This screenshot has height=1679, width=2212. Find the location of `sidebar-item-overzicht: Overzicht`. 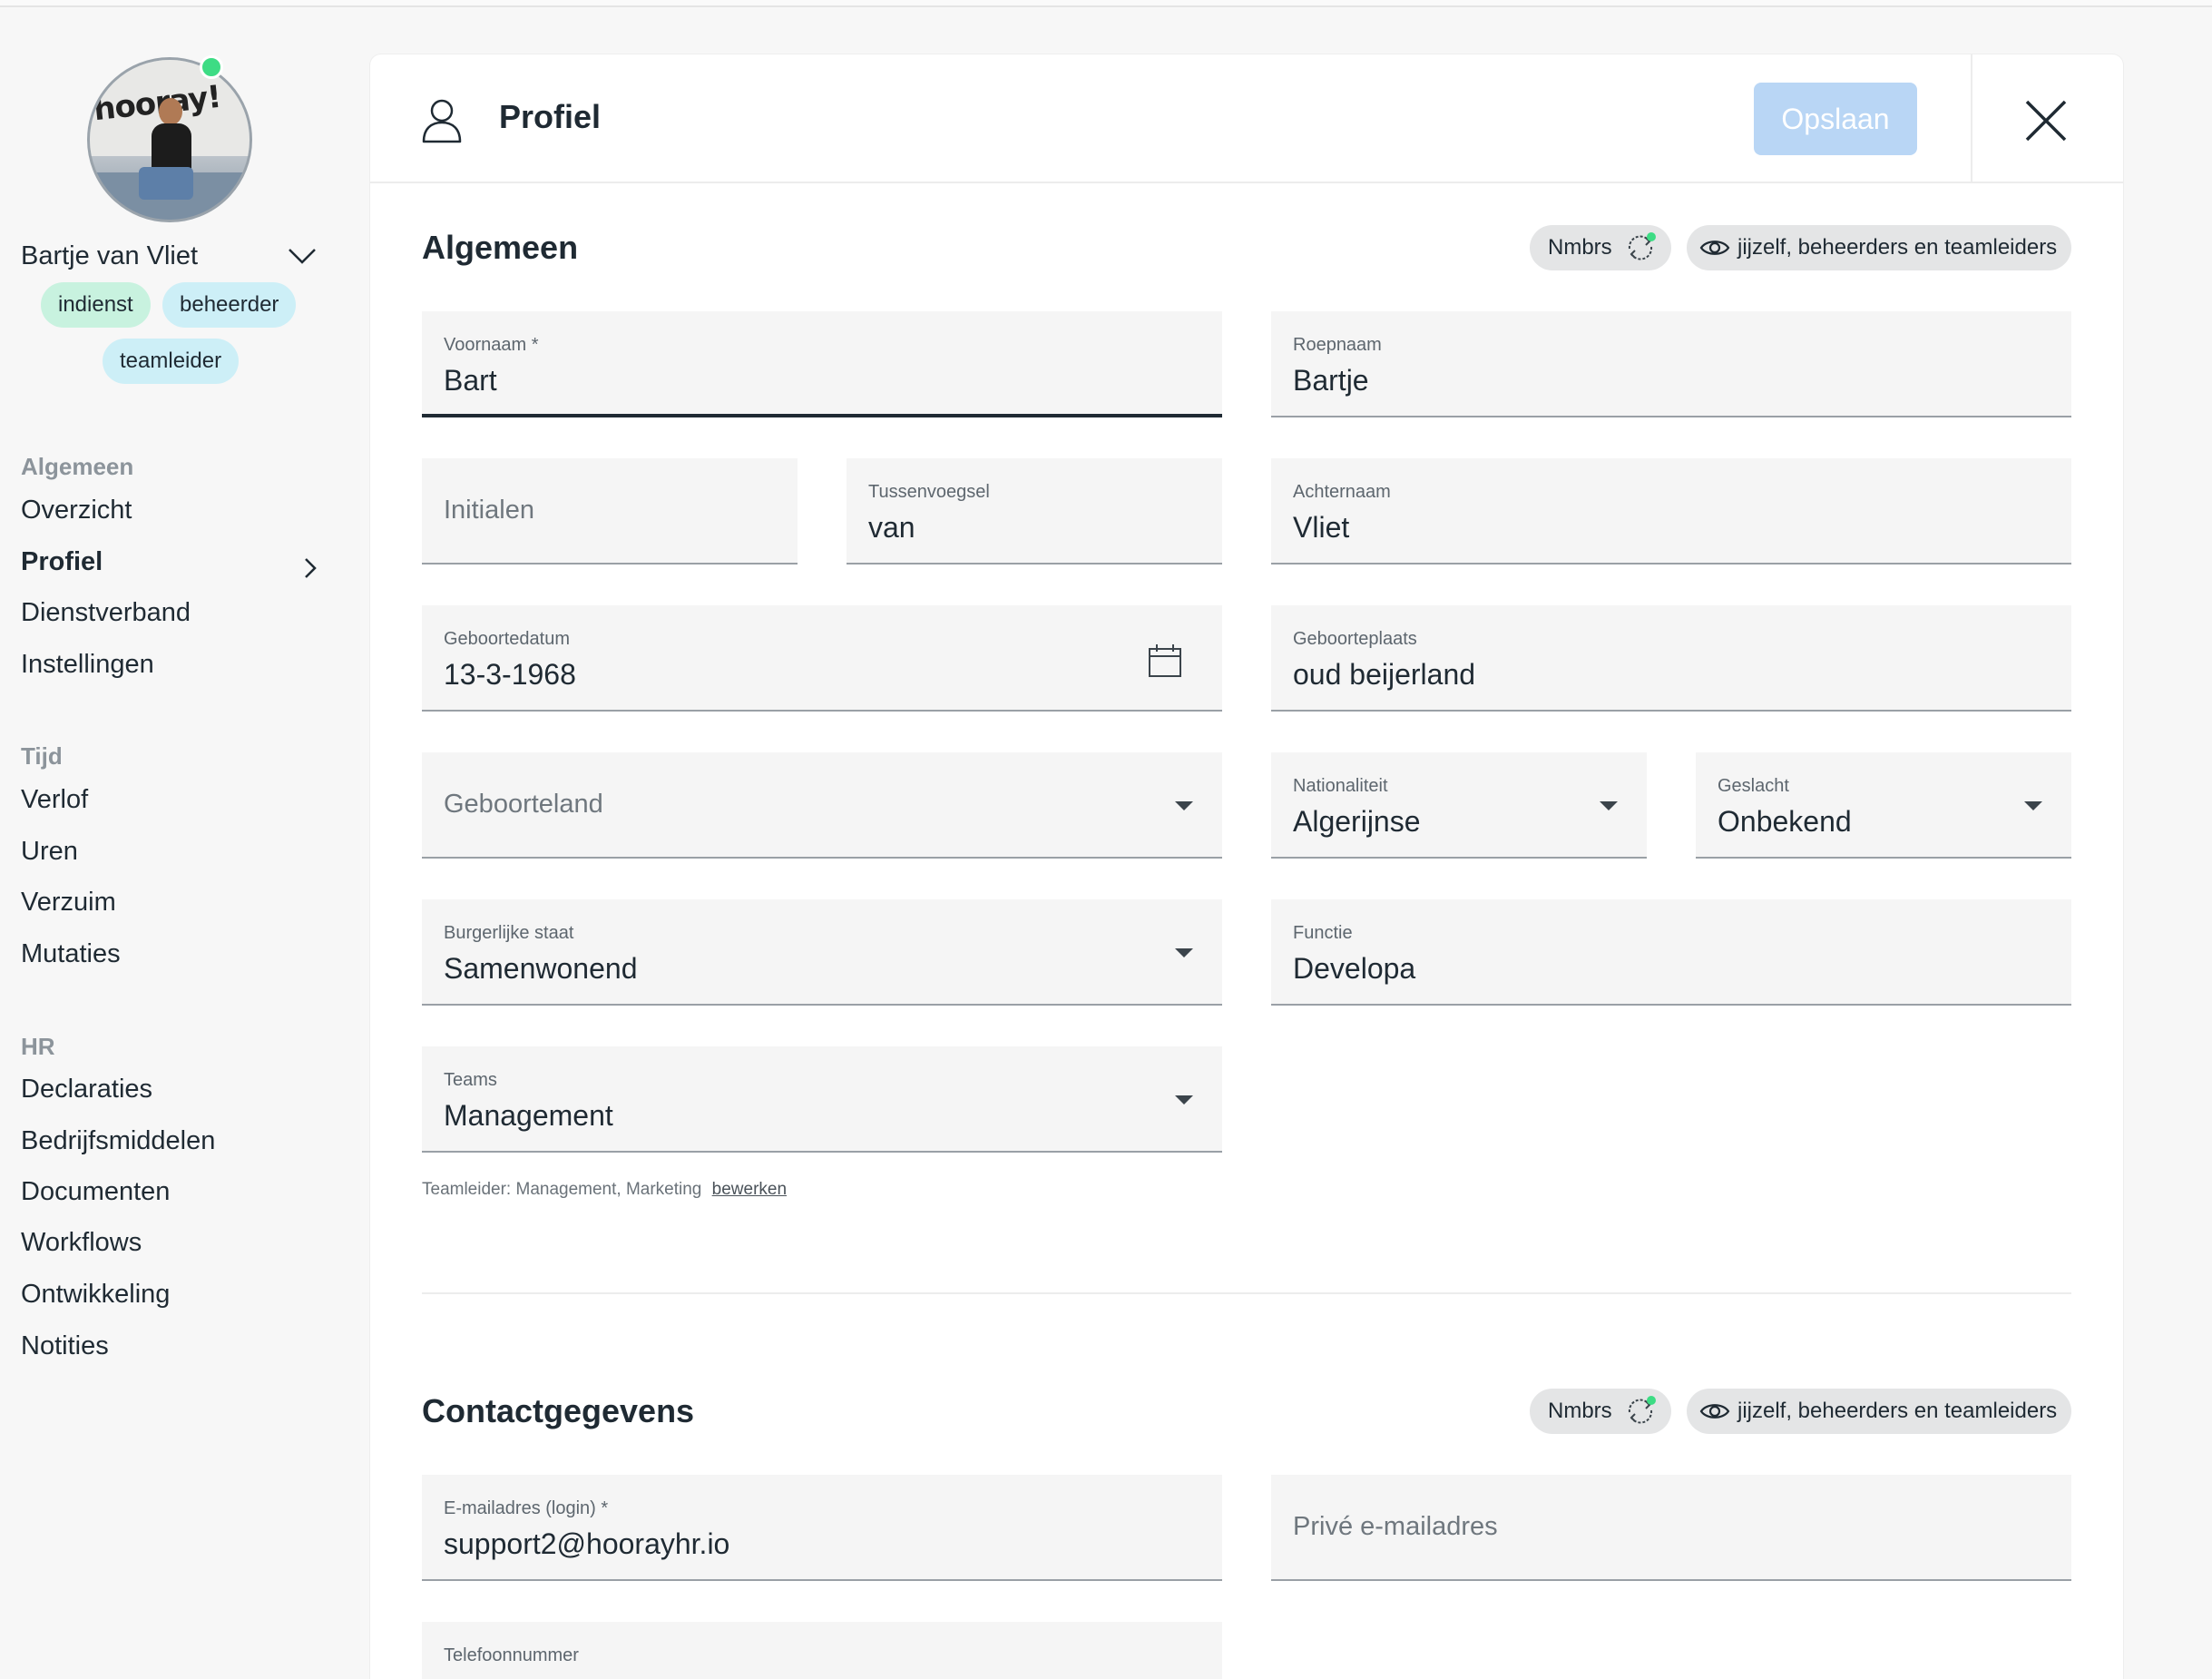

sidebar-item-overzicht: Overzicht is located at coordinates (76, 510).